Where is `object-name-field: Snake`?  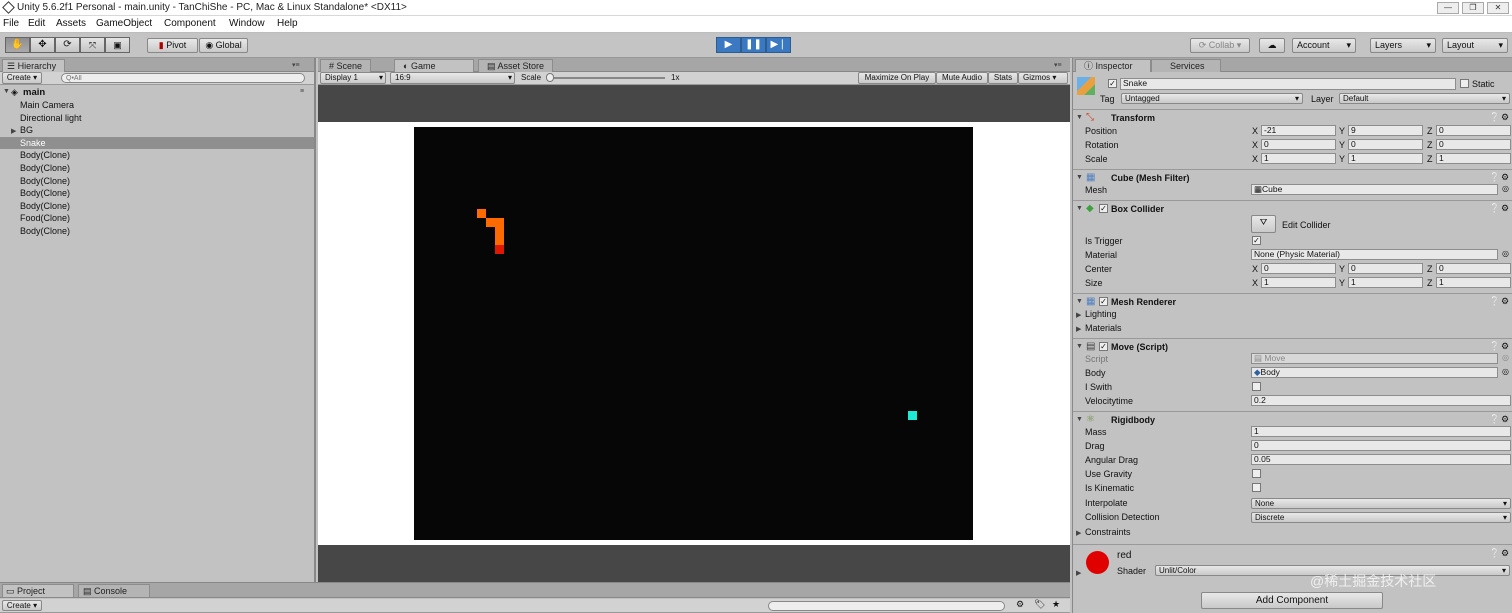
object-name-field: Snake is located at coordinates (1288, 84).